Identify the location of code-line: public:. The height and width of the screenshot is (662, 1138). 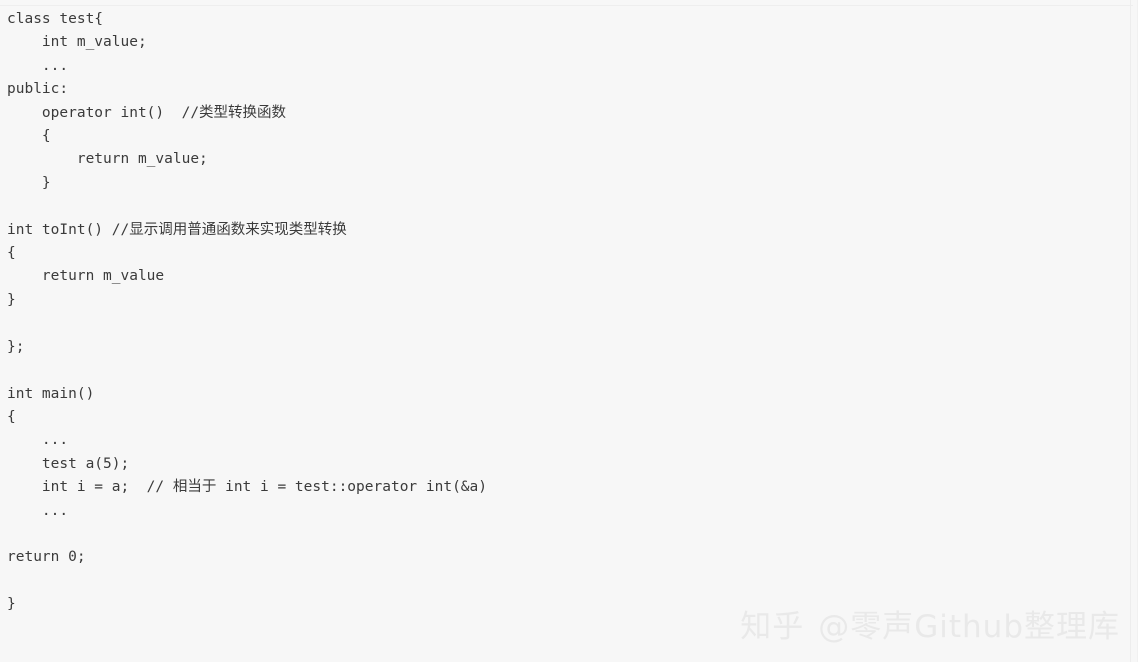
(38, 89).